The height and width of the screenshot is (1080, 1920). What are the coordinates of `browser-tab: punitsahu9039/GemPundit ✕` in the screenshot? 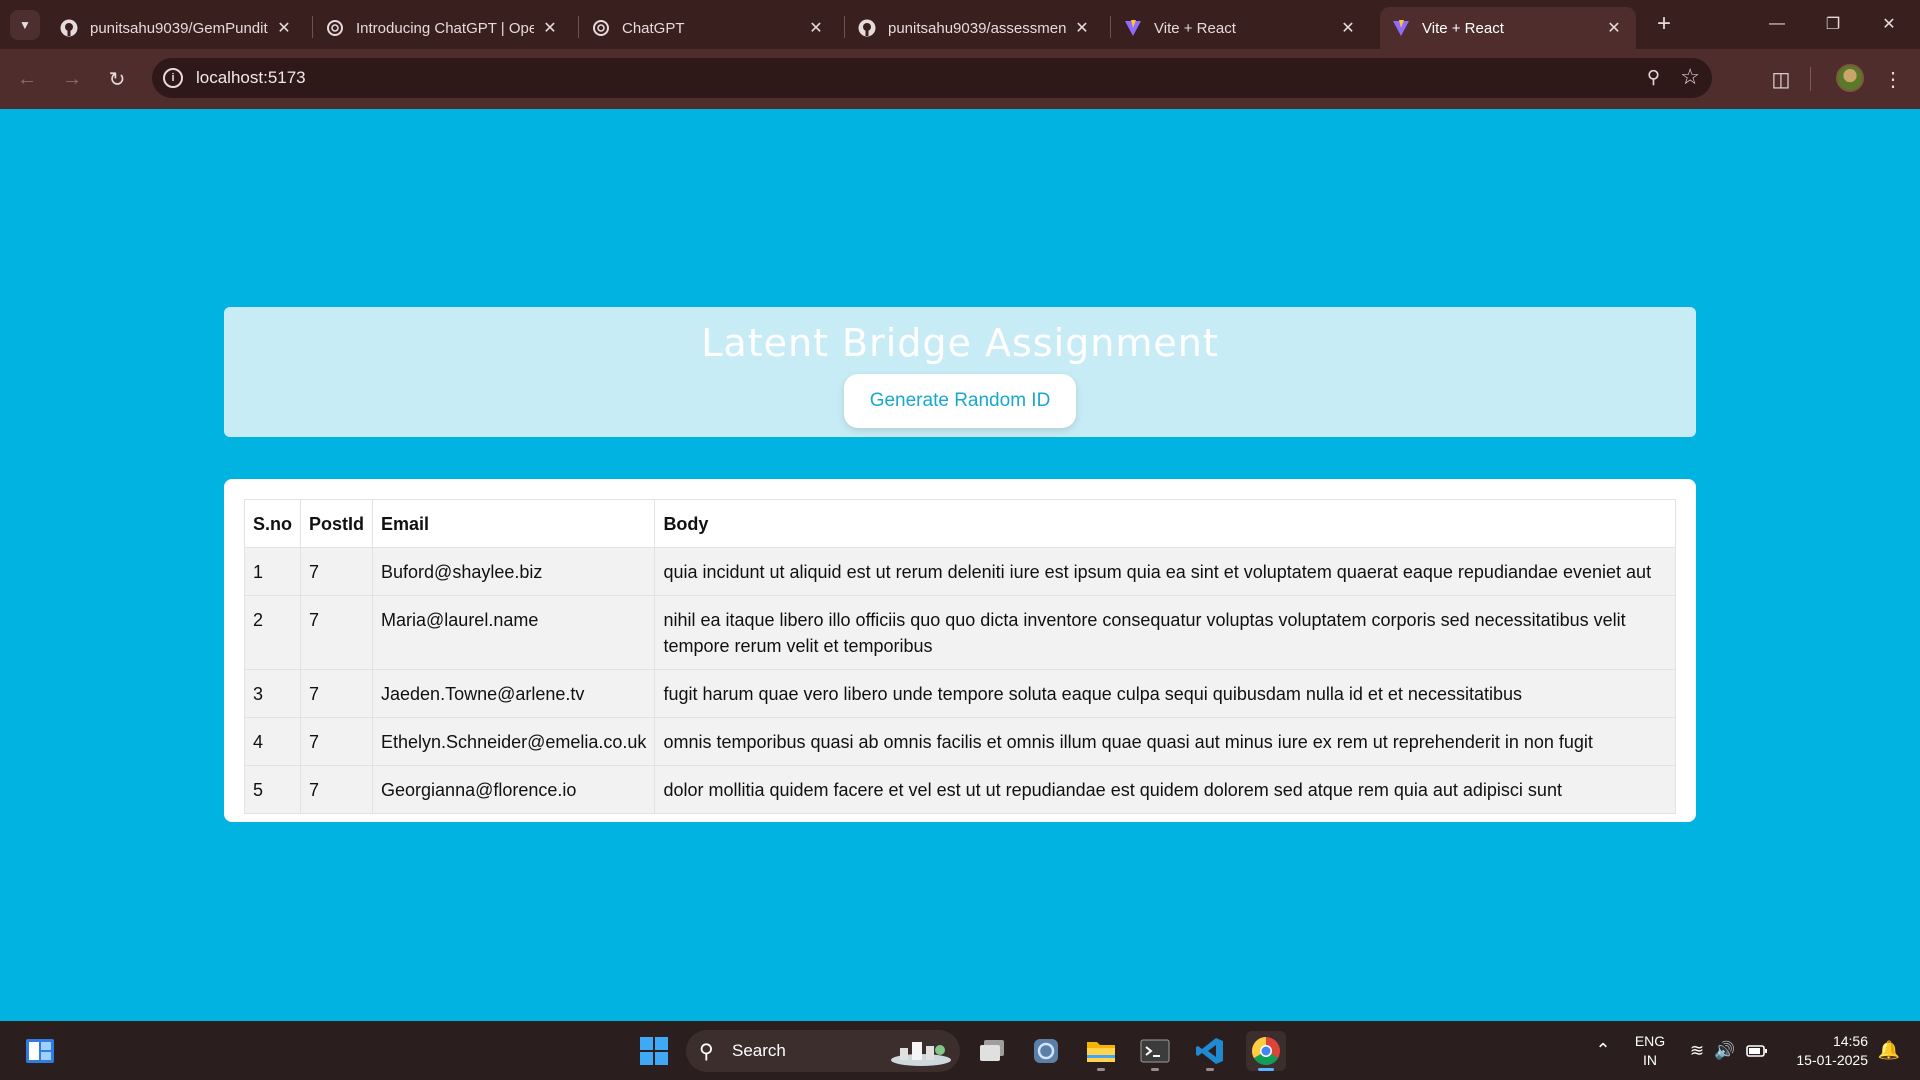 It's located at (177, 28).